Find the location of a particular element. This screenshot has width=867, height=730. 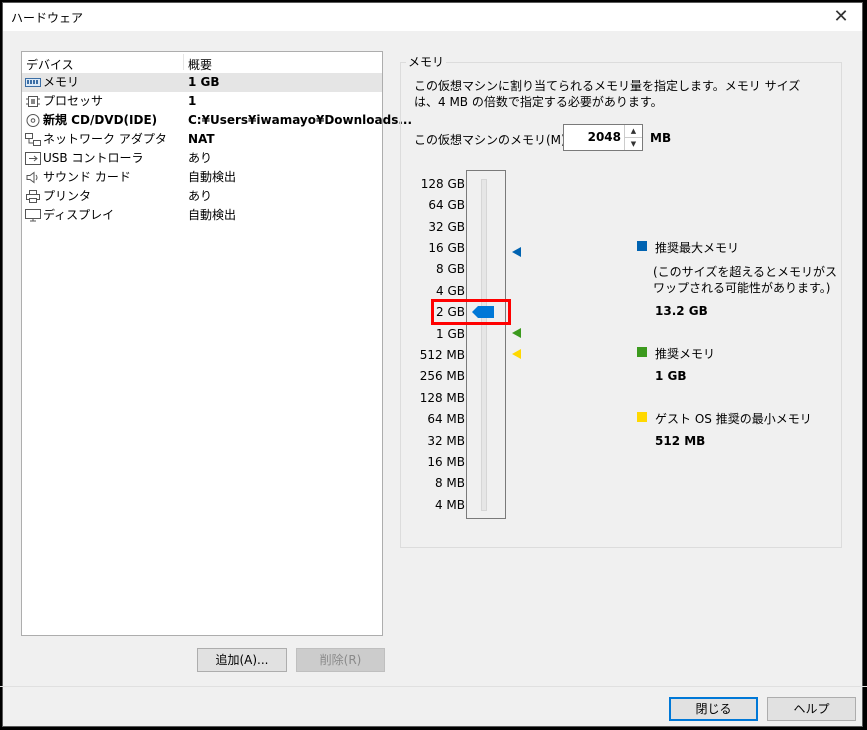

device-list-header: デバイス 概要 is located at coordinates (202, 62).